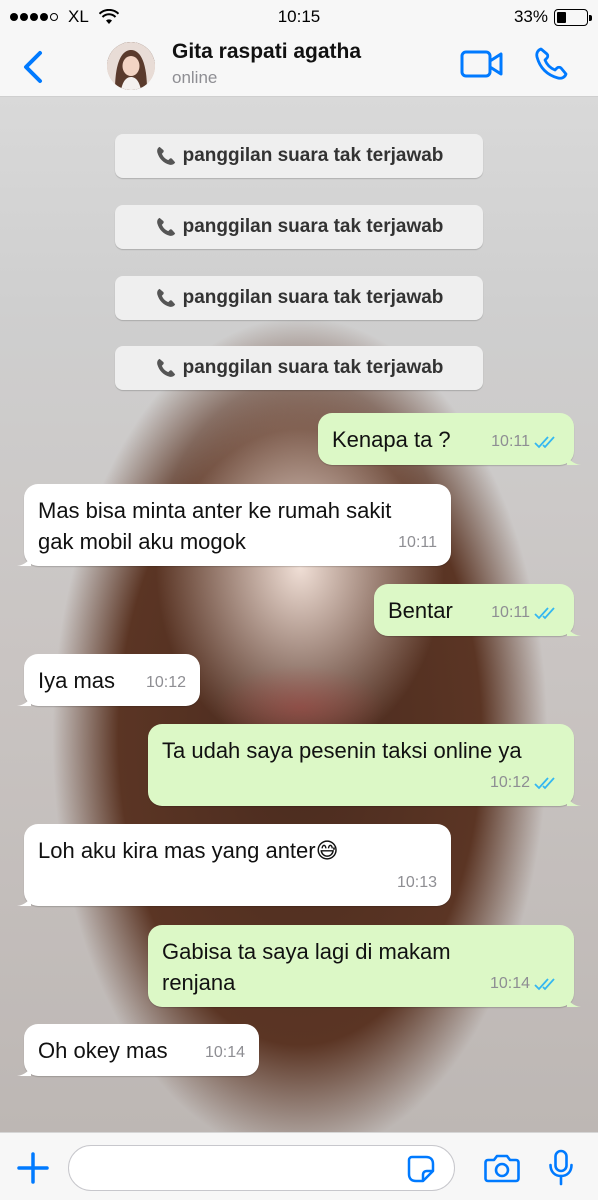 The width and height of the screenshot is (598, 1200). Describe the element at coordinates (299, 66) in the screenshot. I see `chat-header: Gita raspati agatha online` at that location.